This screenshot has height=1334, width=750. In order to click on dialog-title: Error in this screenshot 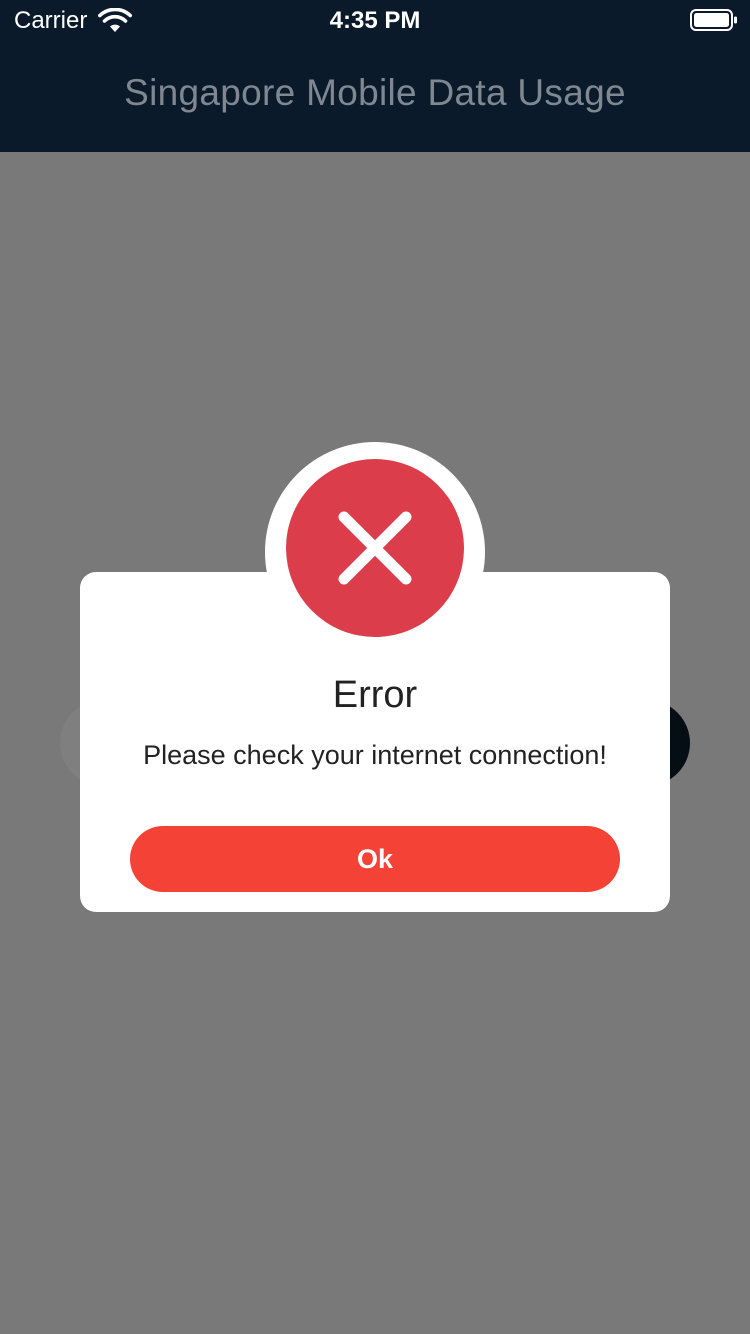, I will do `click(375, 695)`.